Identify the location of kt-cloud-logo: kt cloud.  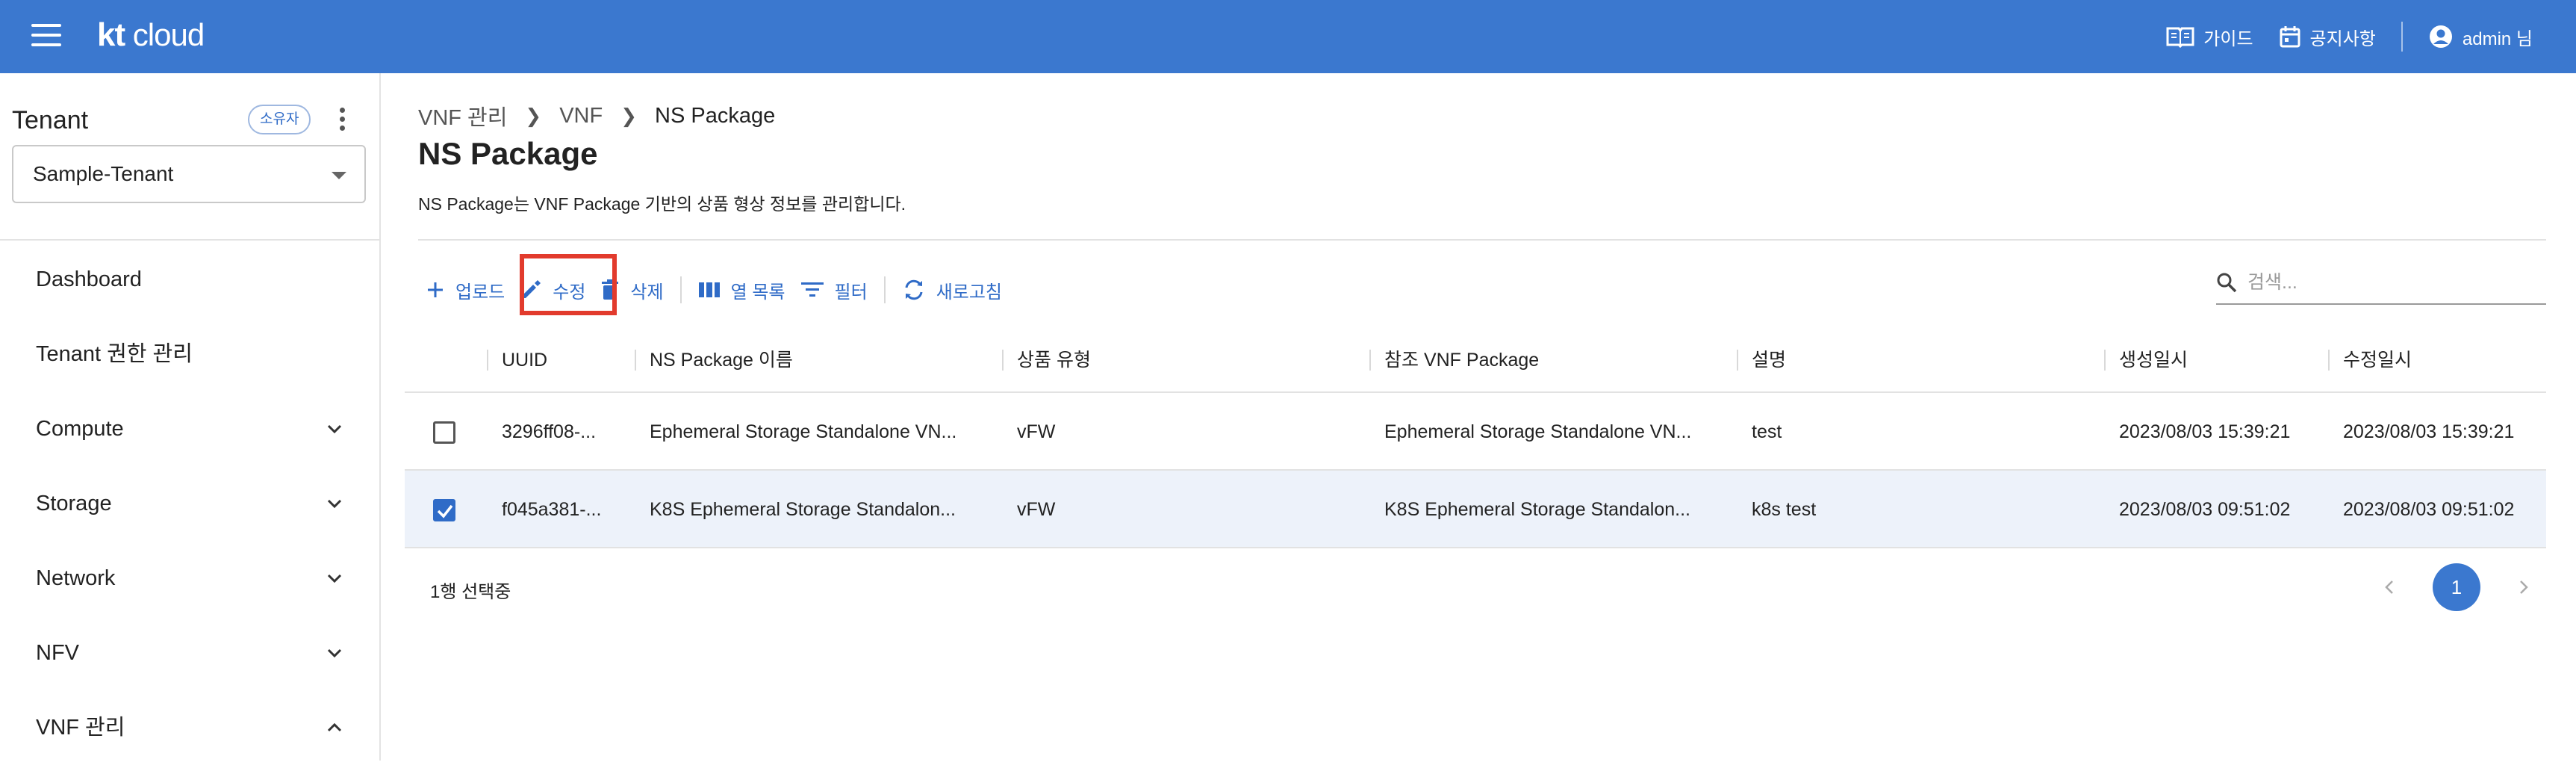
(151, 35).